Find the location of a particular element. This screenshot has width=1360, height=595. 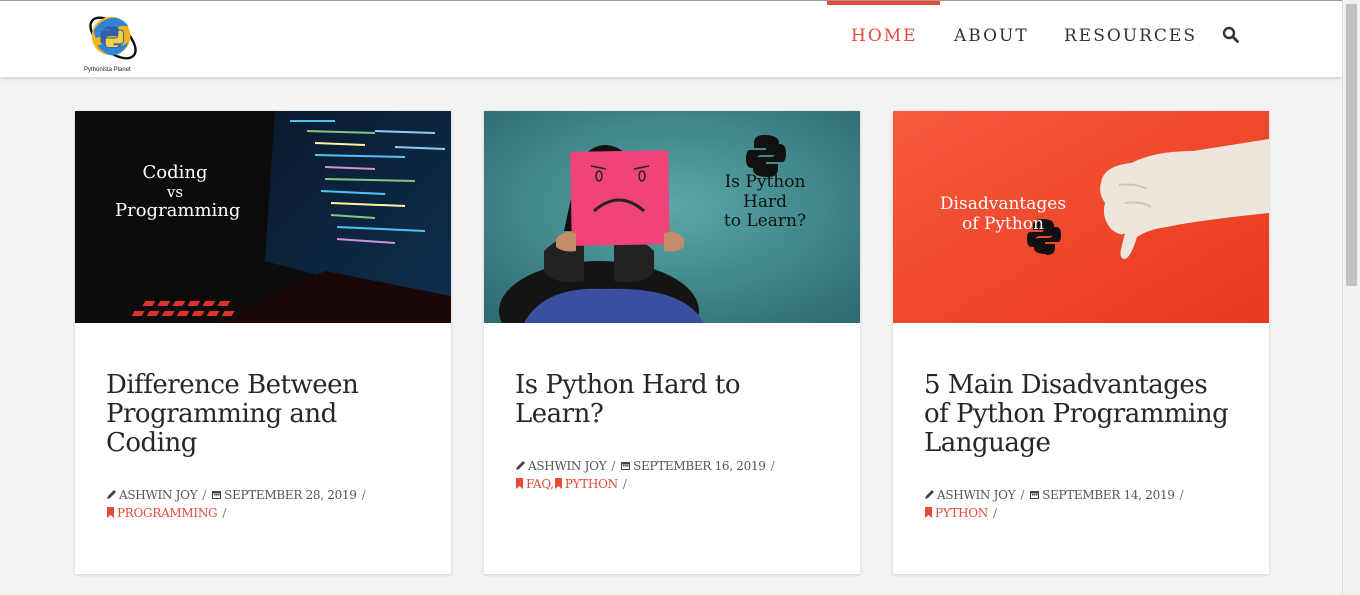

post-date: SEPTEMBER 14, 2019 is located at coordinates (1102, 495).